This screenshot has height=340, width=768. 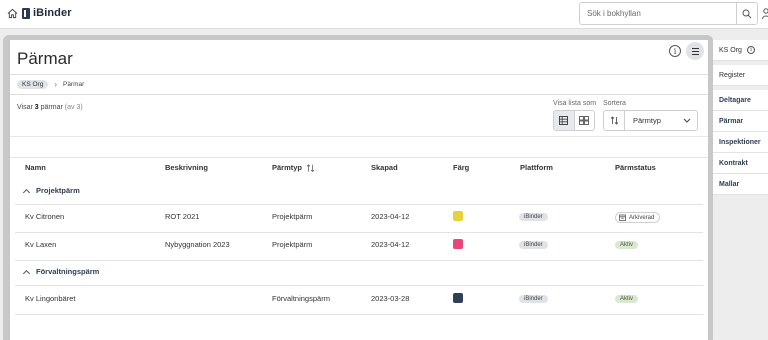 I want to click on table-icon, so click(x=564, y=120).